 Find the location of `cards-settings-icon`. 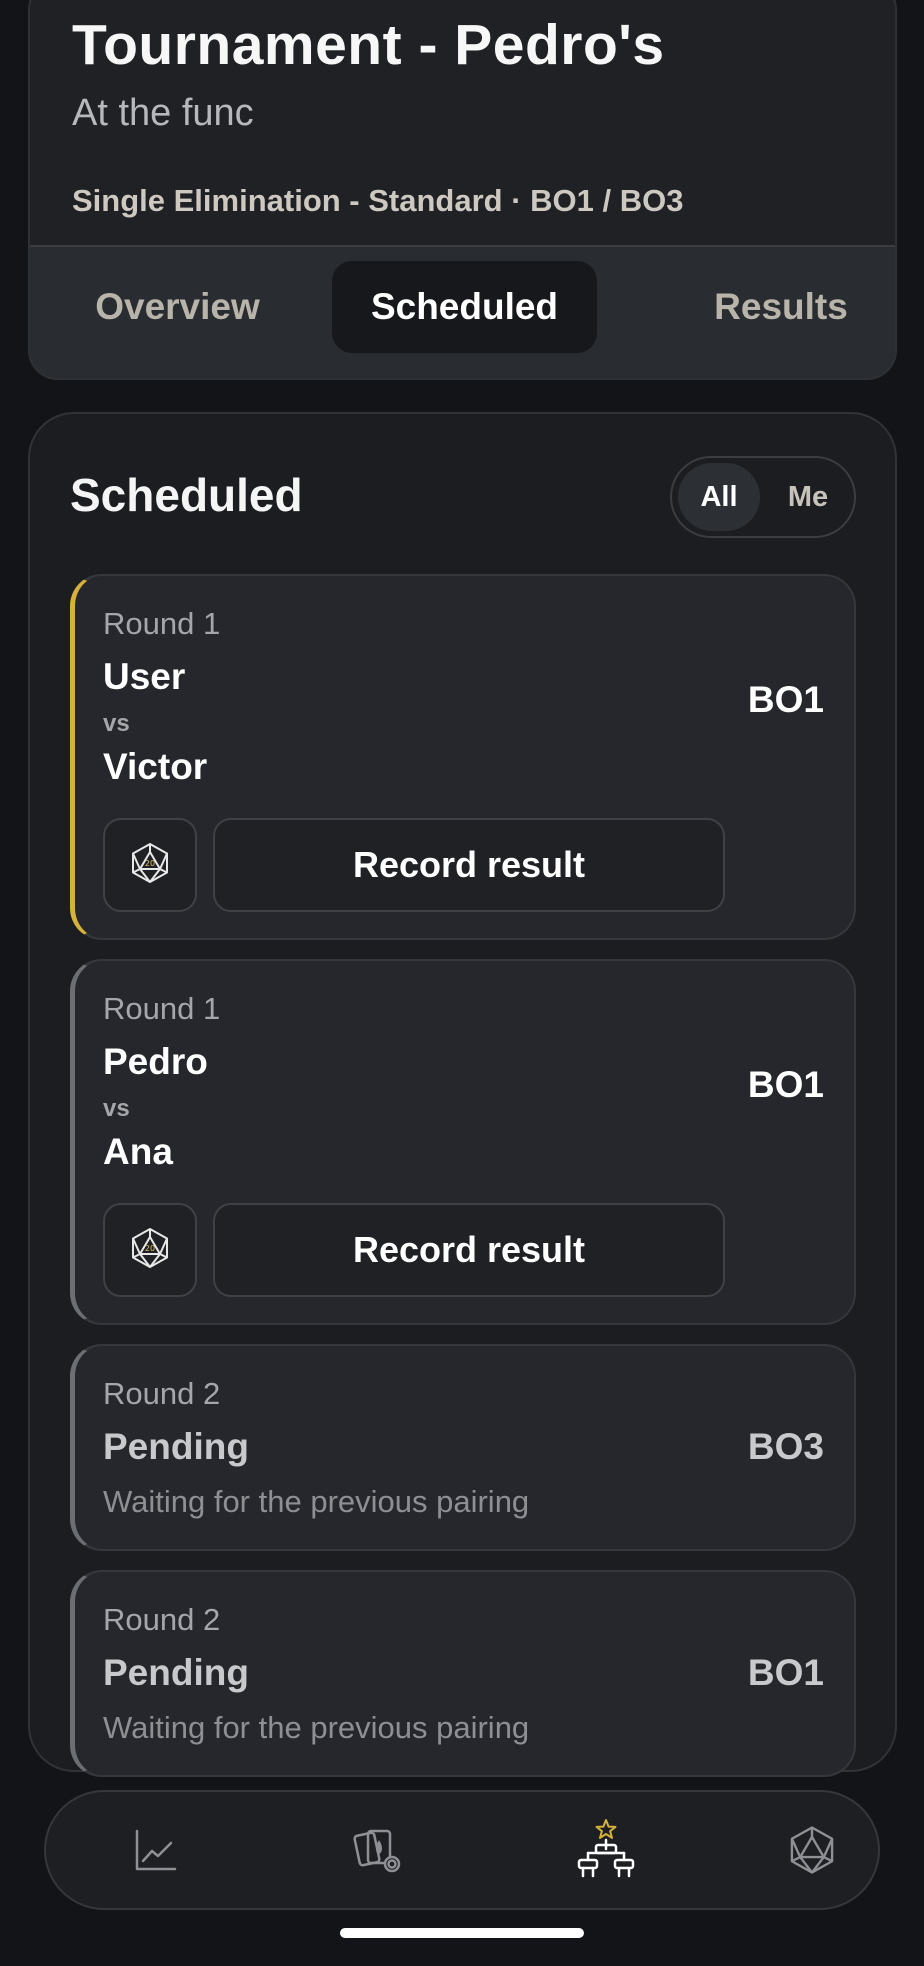

cards-settings-icon is located at coordinates (378, 1852).